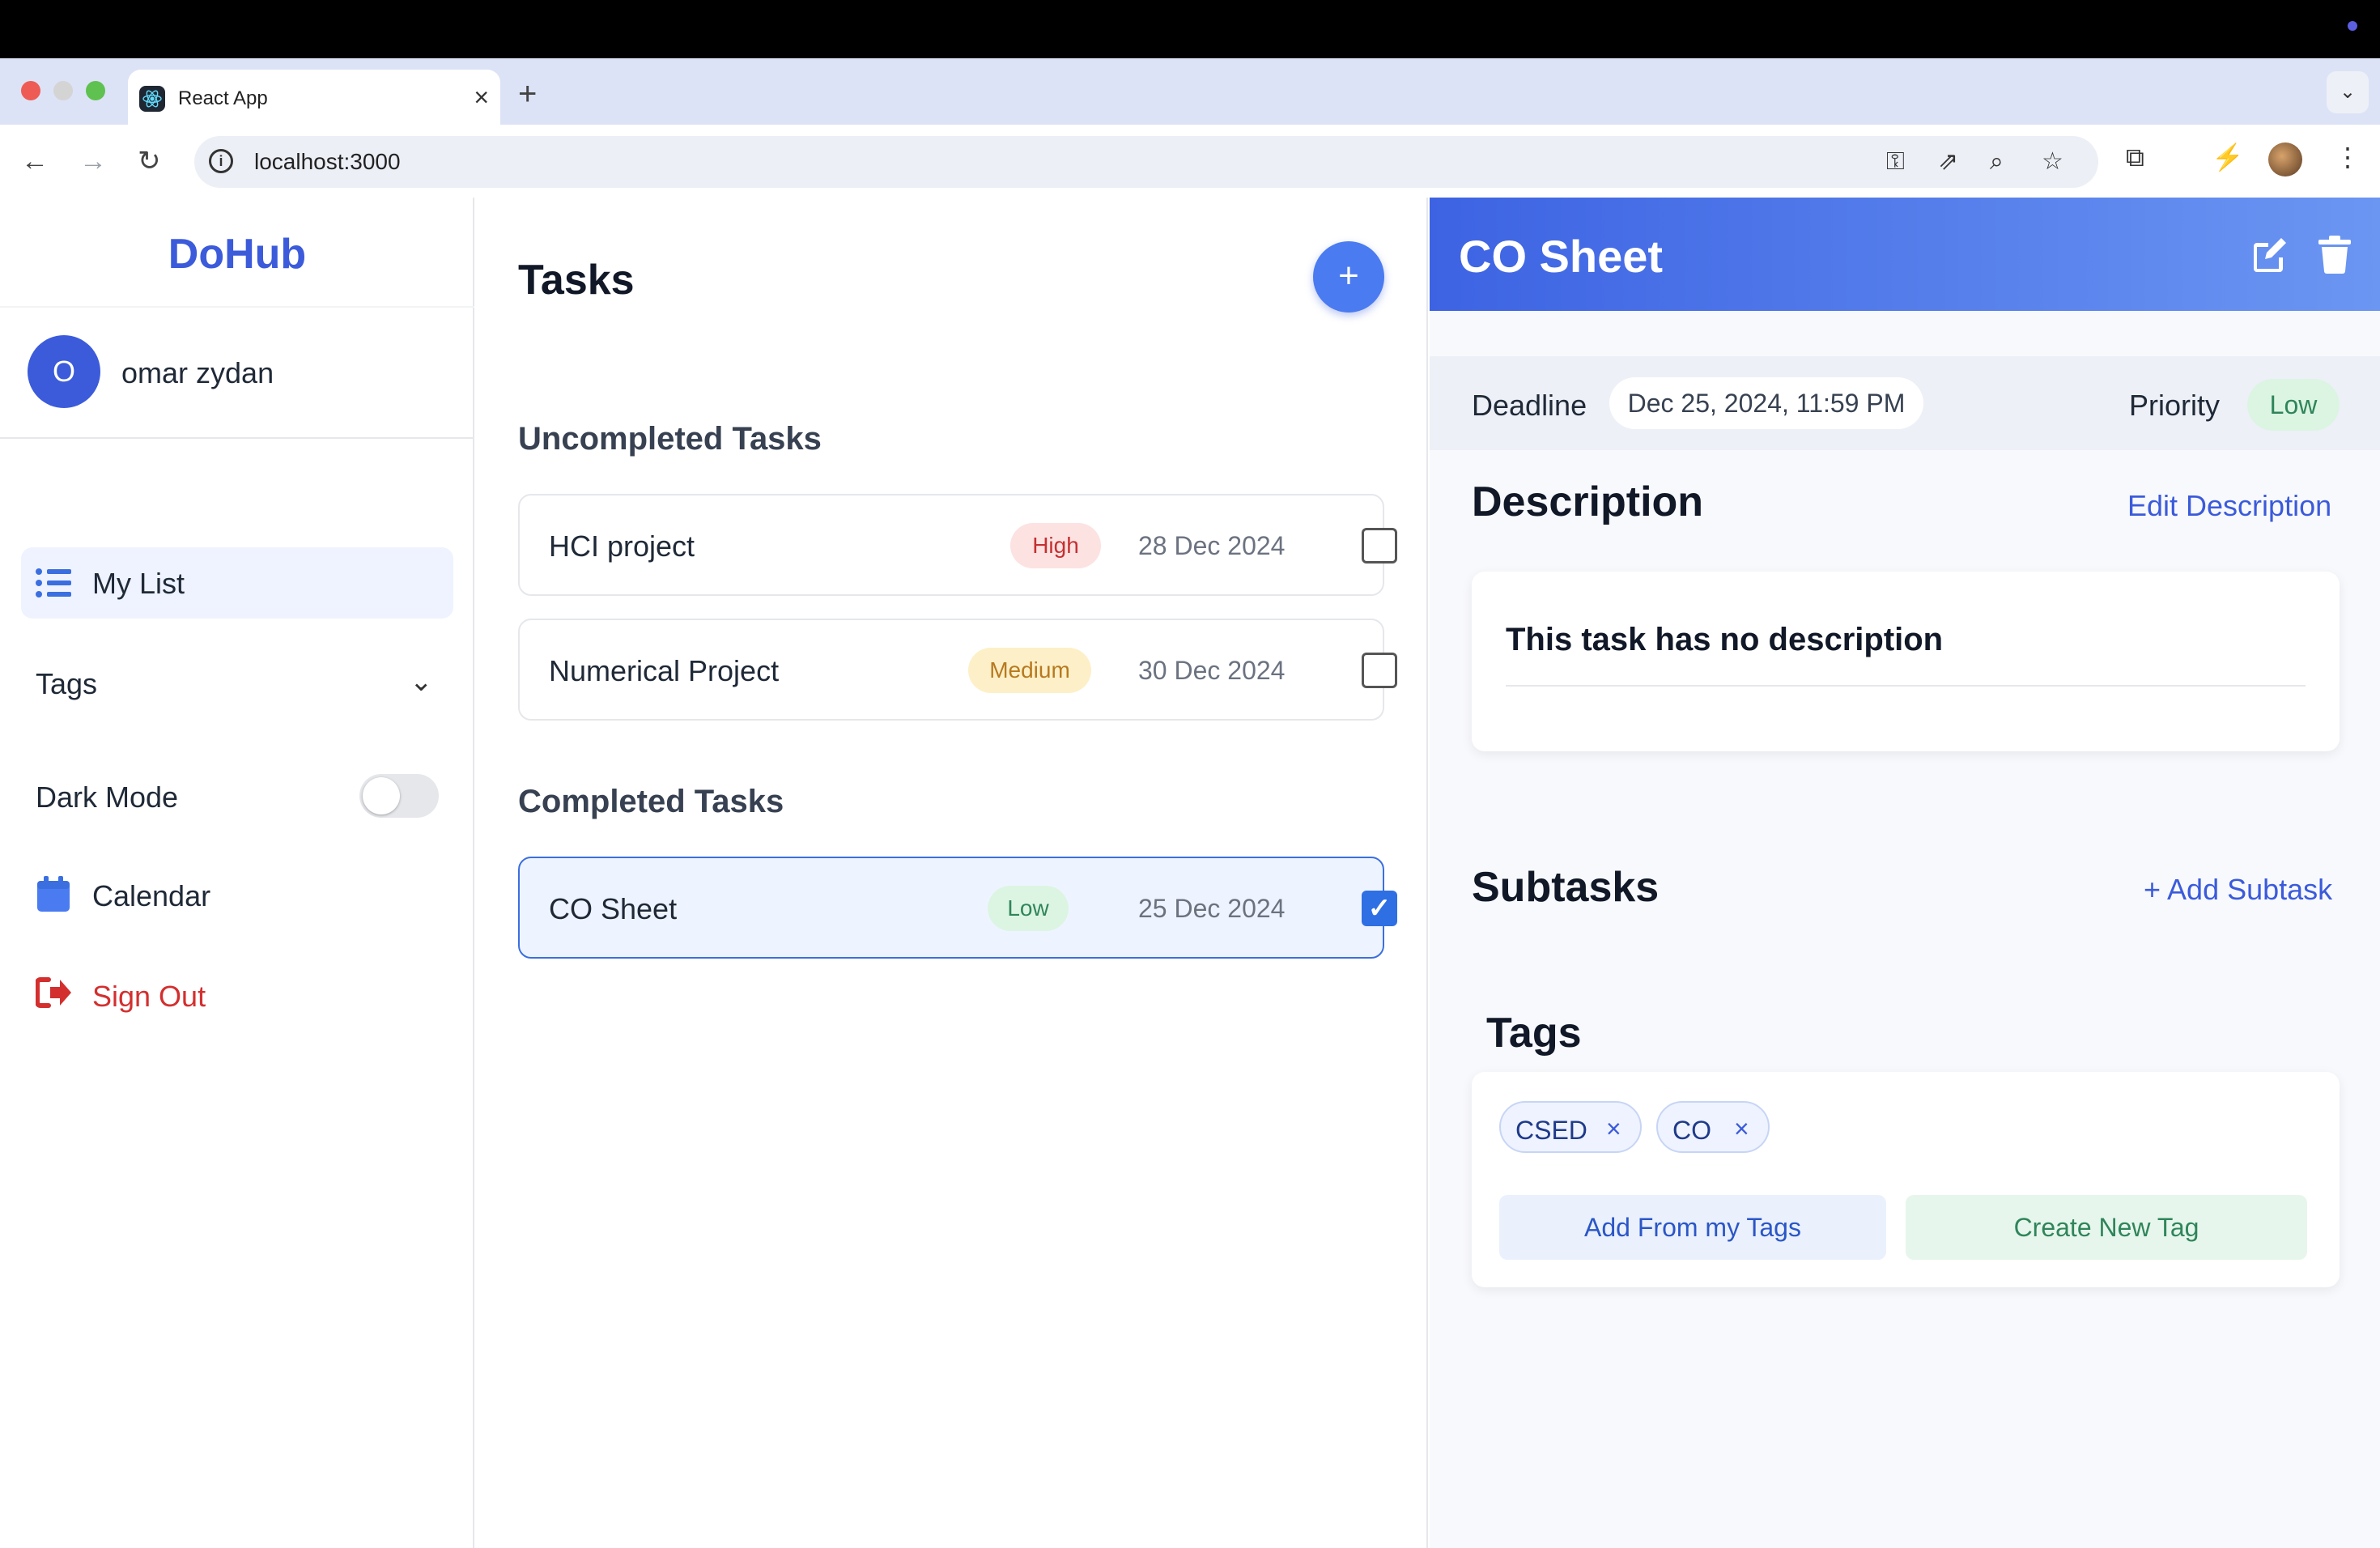 This screenshot has height=1548, width=2380. What do you see at coordinates (2229, 506) in the screenshot?
I see `edit-description-link: Edit Description` at bounding box center [2229, 506].